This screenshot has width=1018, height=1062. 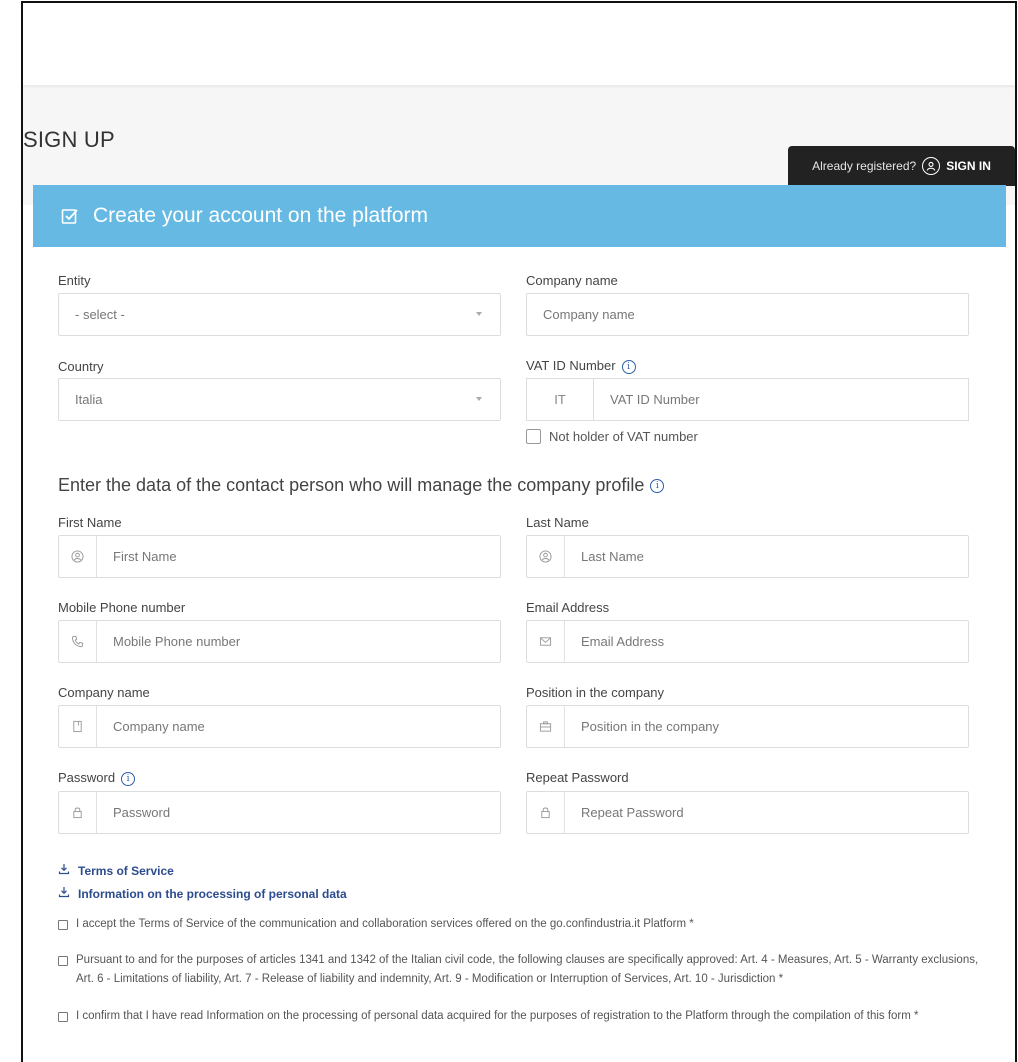 I want to click on entity-label: Entity, so click(x=74, y=280).